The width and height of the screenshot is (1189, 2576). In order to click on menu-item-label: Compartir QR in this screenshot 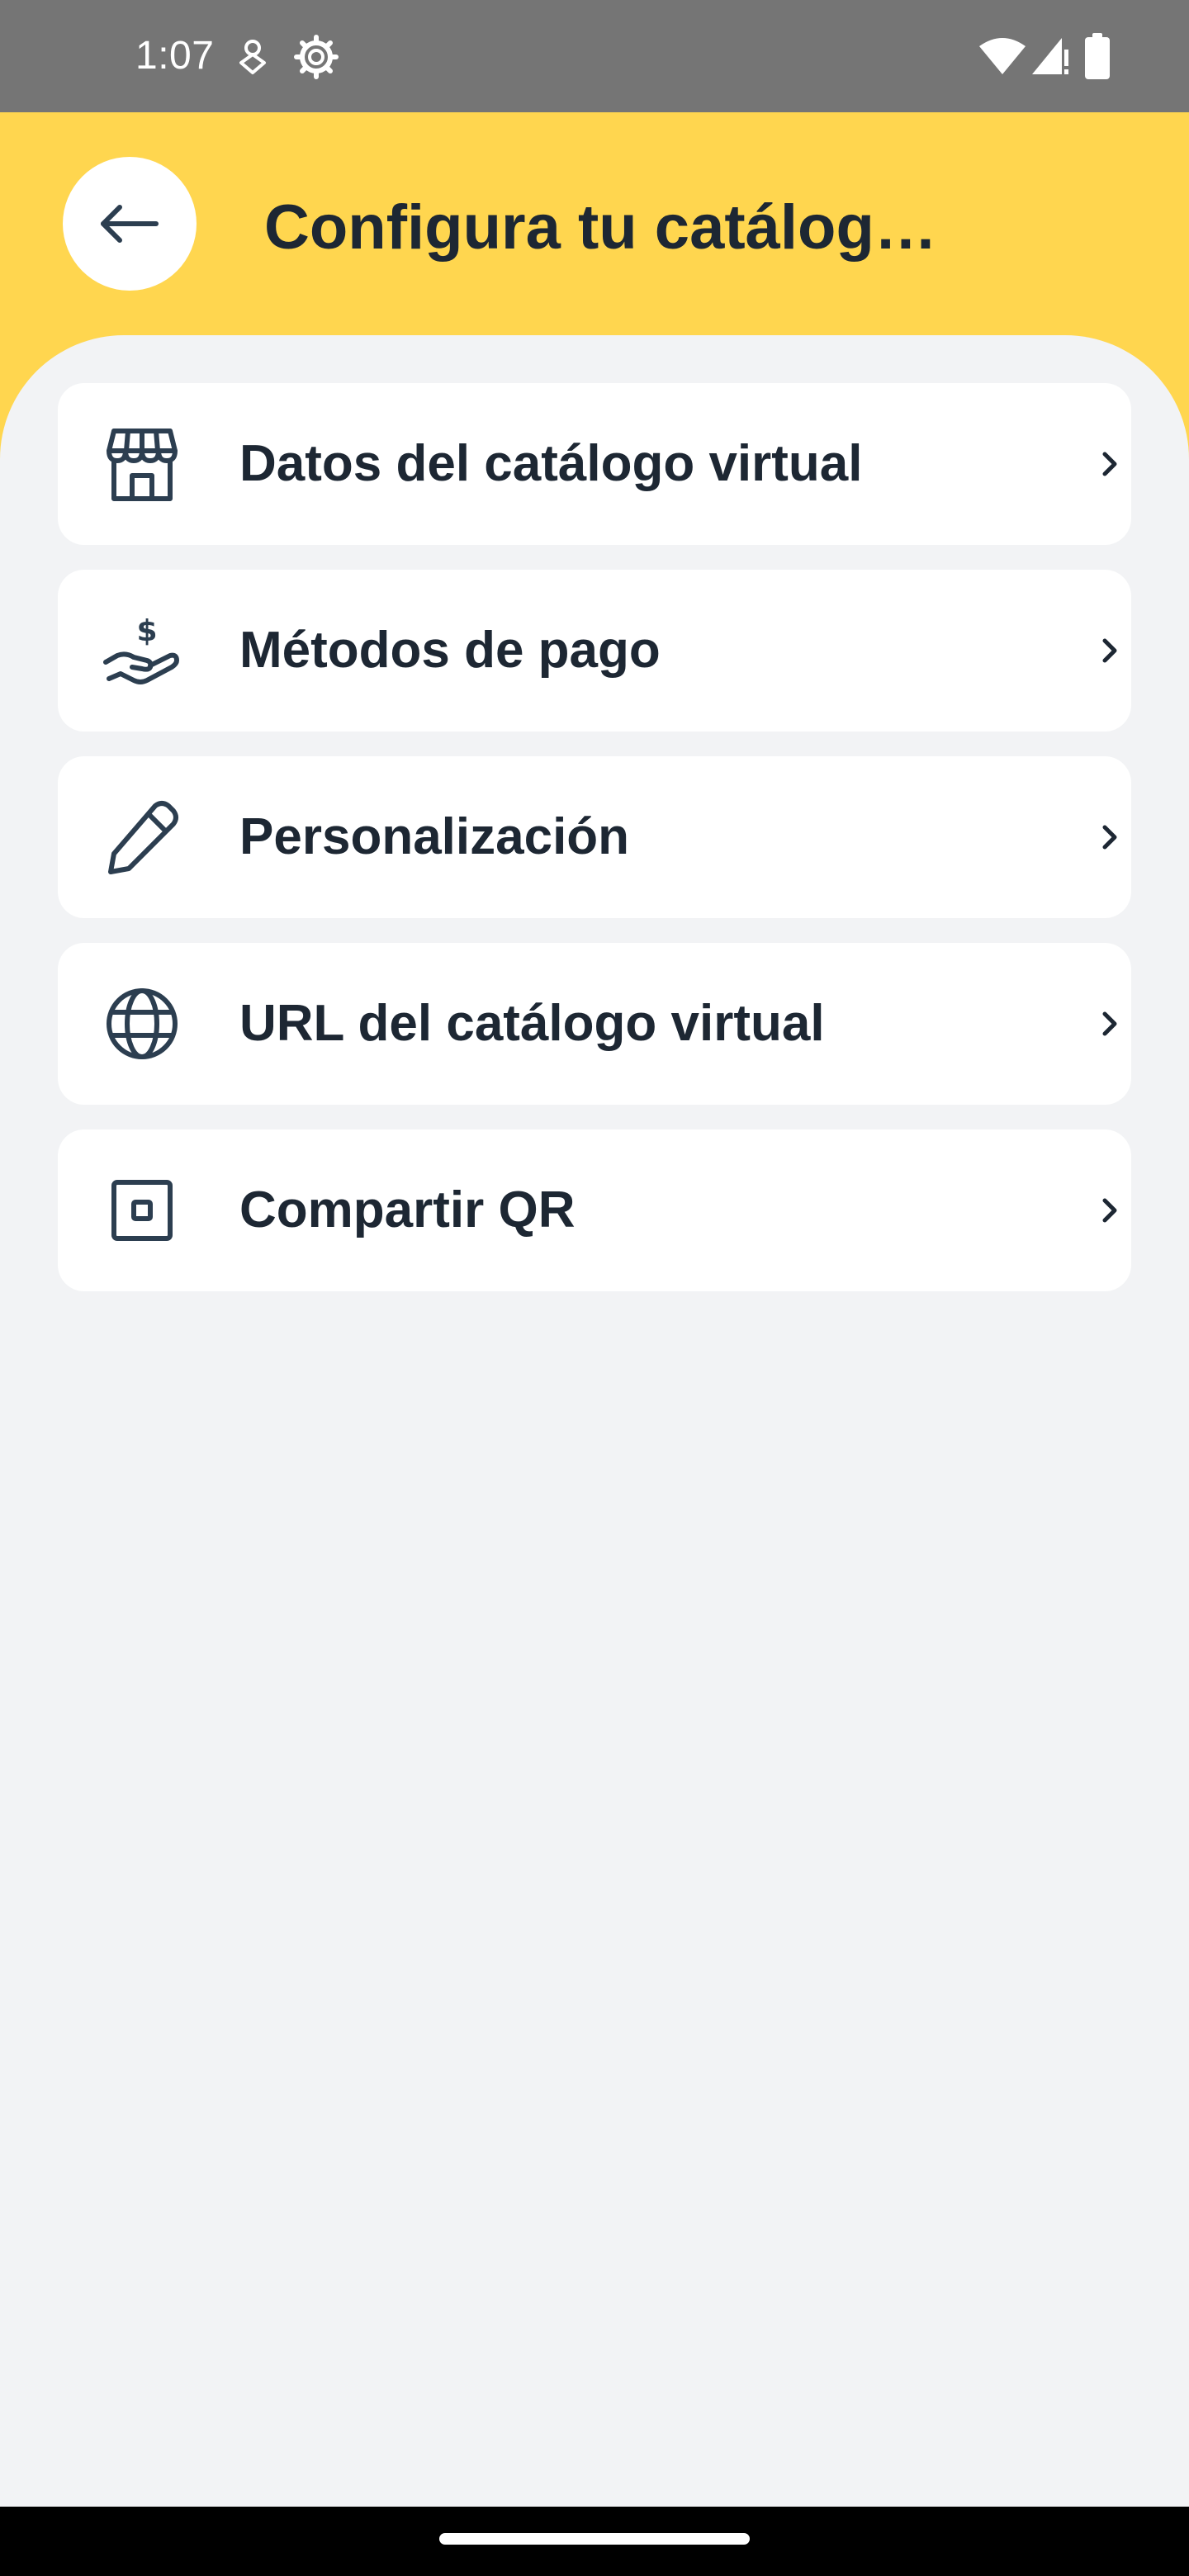, I will do `click(407, 1209)`.